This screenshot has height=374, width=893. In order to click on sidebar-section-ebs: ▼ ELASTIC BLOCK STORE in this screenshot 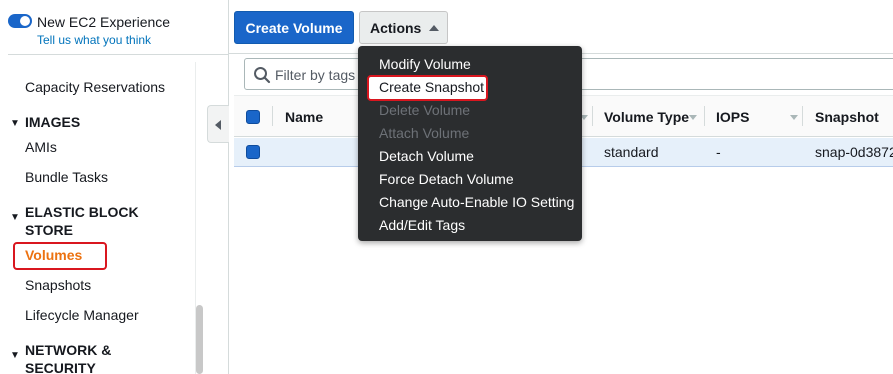, I will do `click(74, 221)`.